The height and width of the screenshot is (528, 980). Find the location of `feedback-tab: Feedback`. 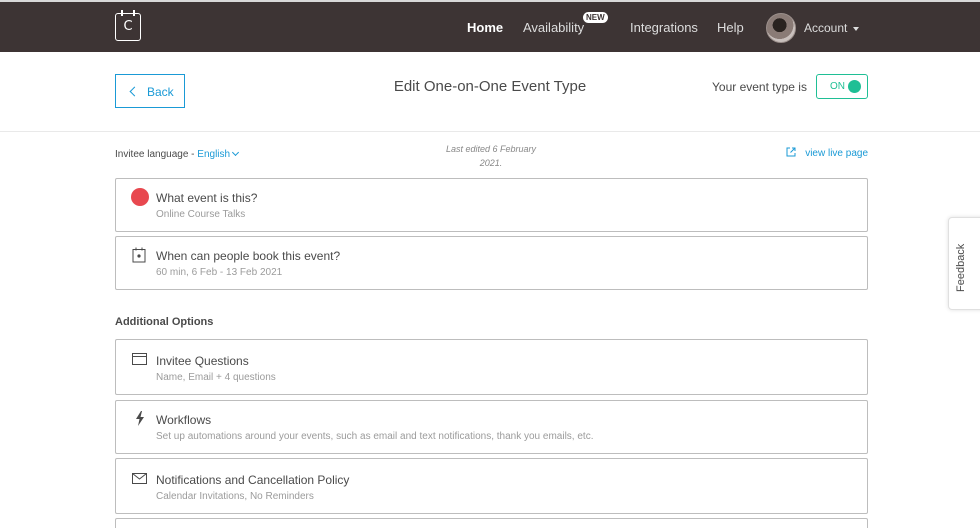

feedback-tab: Feedback is located at coordinates (964, 263).